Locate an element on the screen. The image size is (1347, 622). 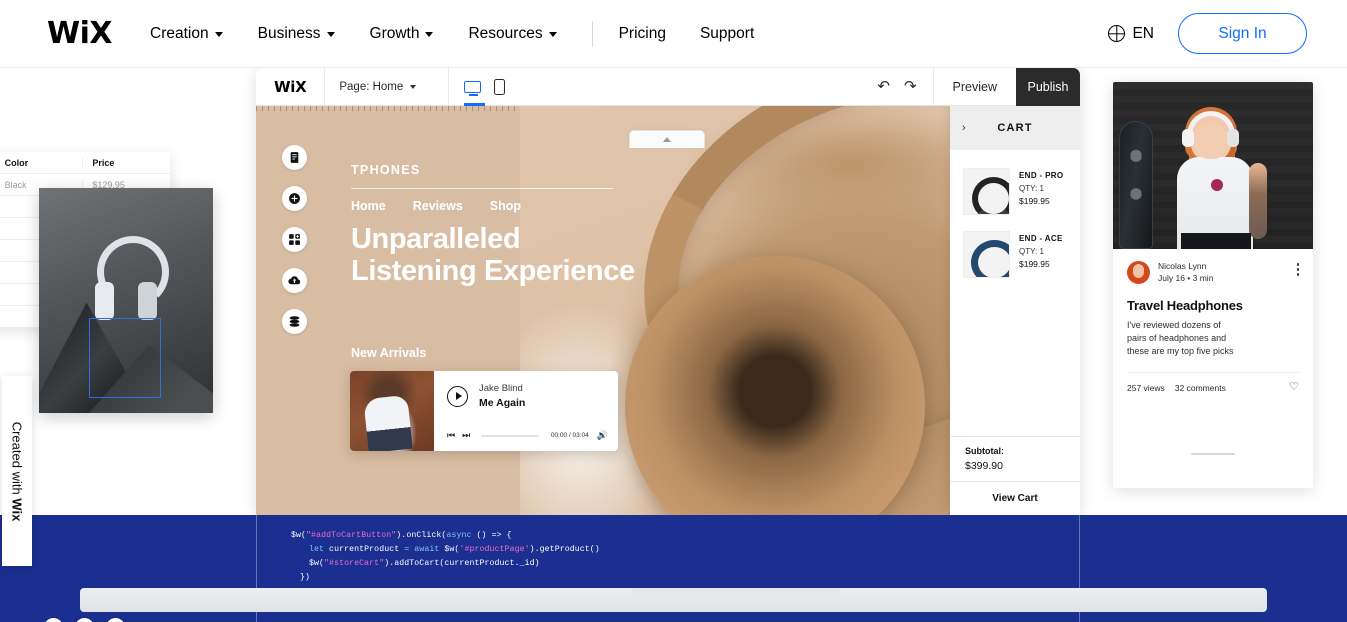
add-element-icon is located at coordinates (294, 198).